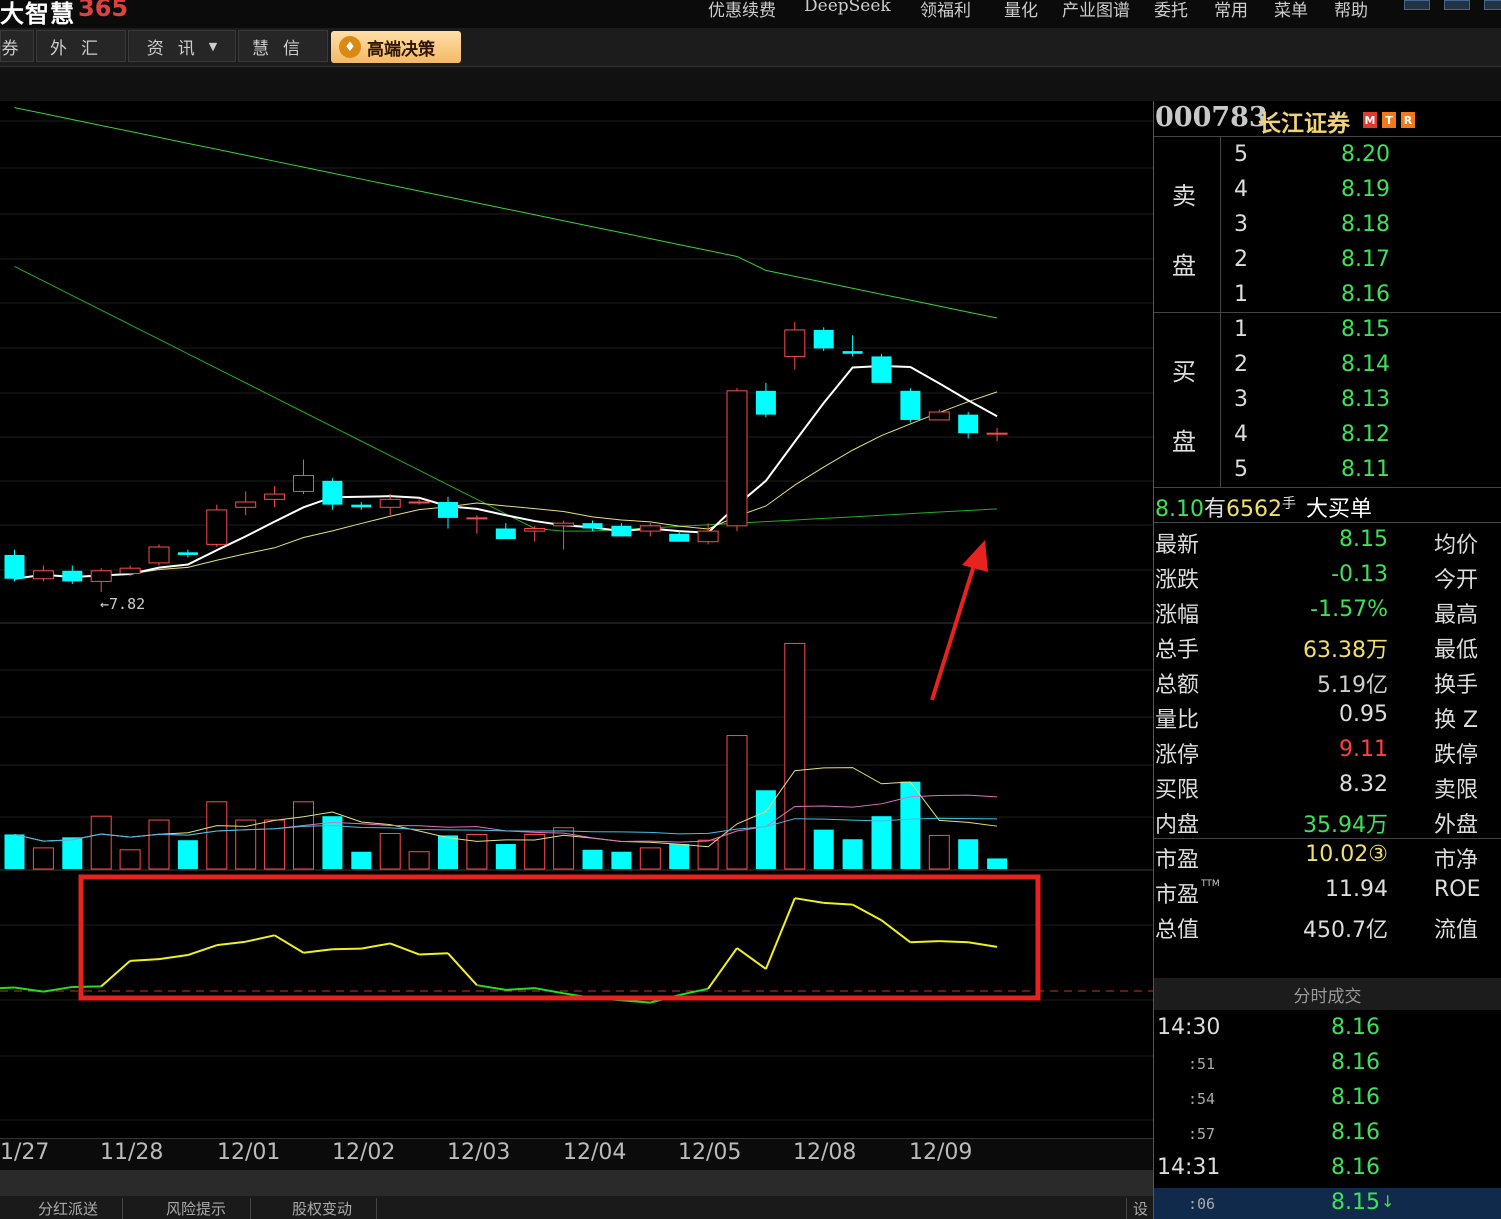 The image size is (1501, 1219). I want to click on ask-level: 1, so click(1241, 294).